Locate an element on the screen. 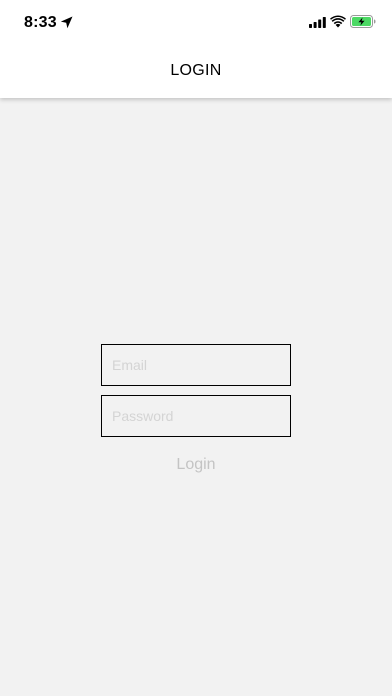 The image size is (392, 696). battery-charging-icon is located at coordinates (363, 21).